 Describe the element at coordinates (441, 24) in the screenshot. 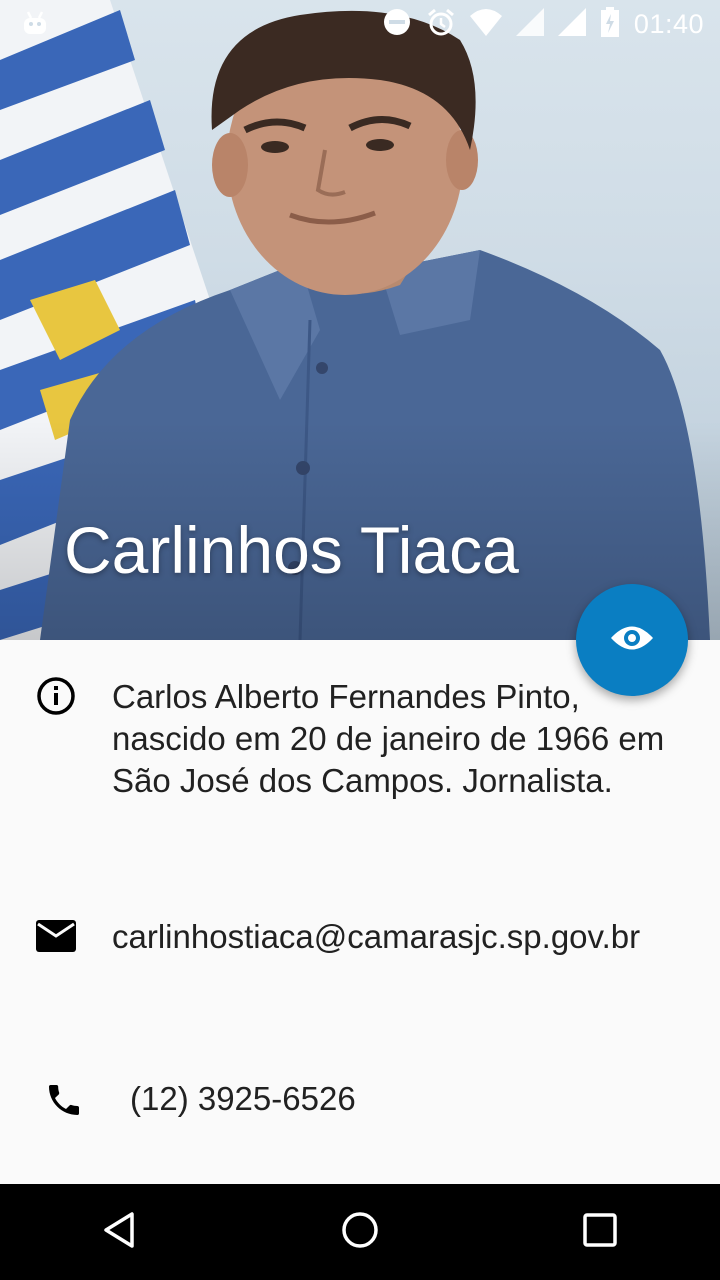

I see `alarm-icon` at that location.